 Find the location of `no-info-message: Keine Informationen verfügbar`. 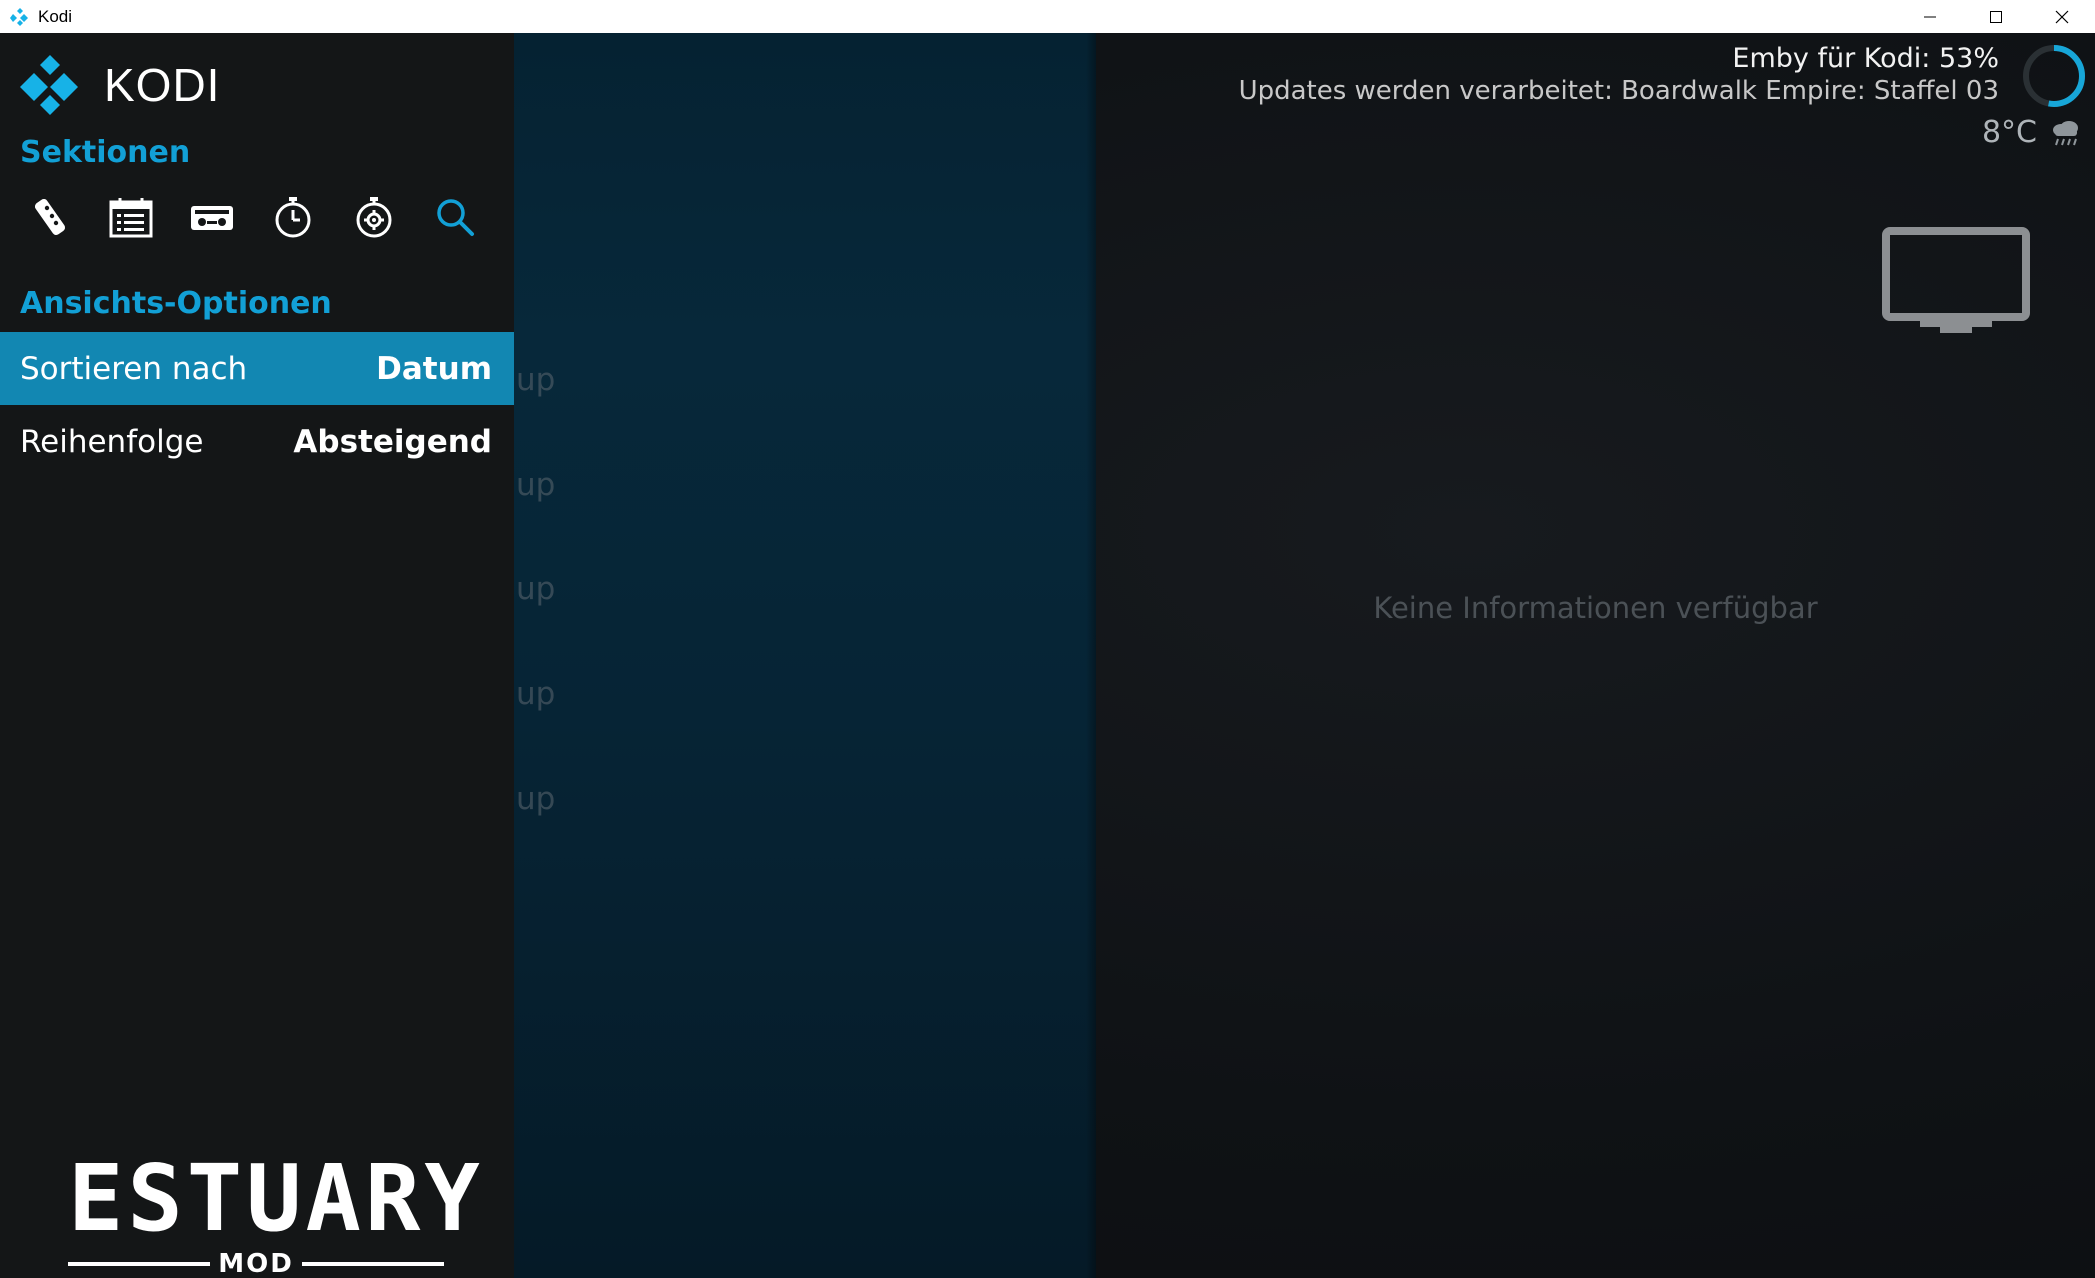

no-info-message: Keine Informationen verfügbar is located at coordinates (1595, 608).